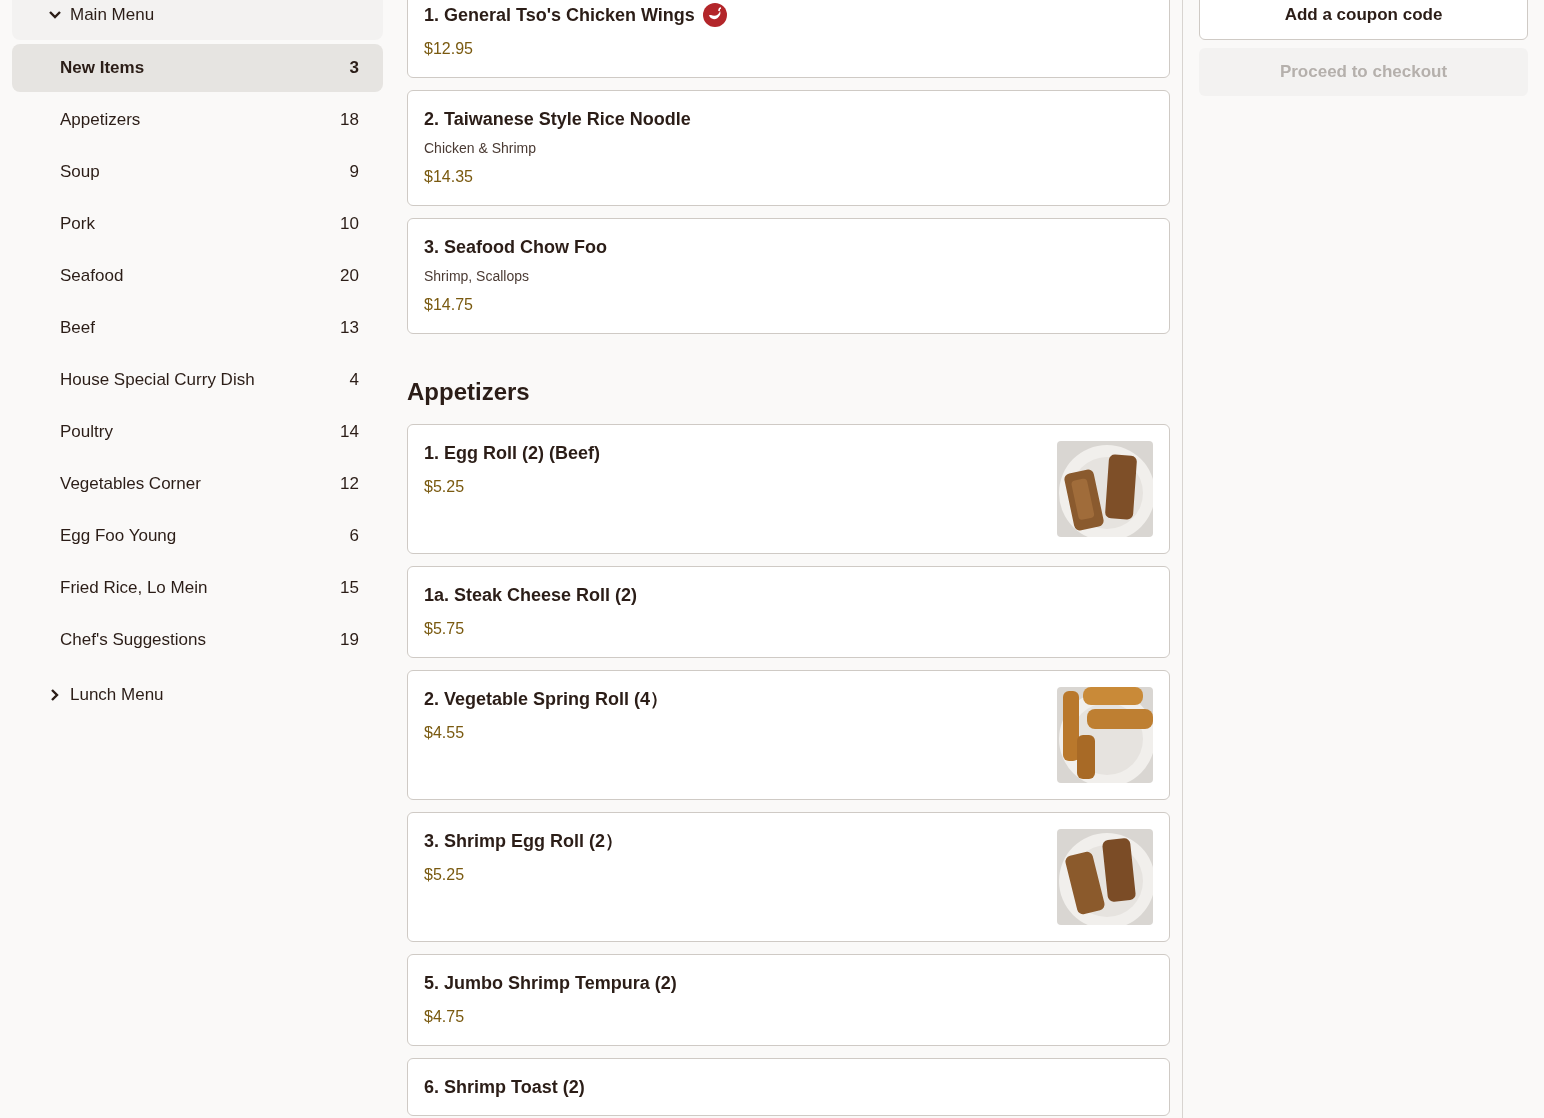 The width and height of the screenshot is (1544, 1118). I want to click on item-price: $4.55, so click(445, 733).